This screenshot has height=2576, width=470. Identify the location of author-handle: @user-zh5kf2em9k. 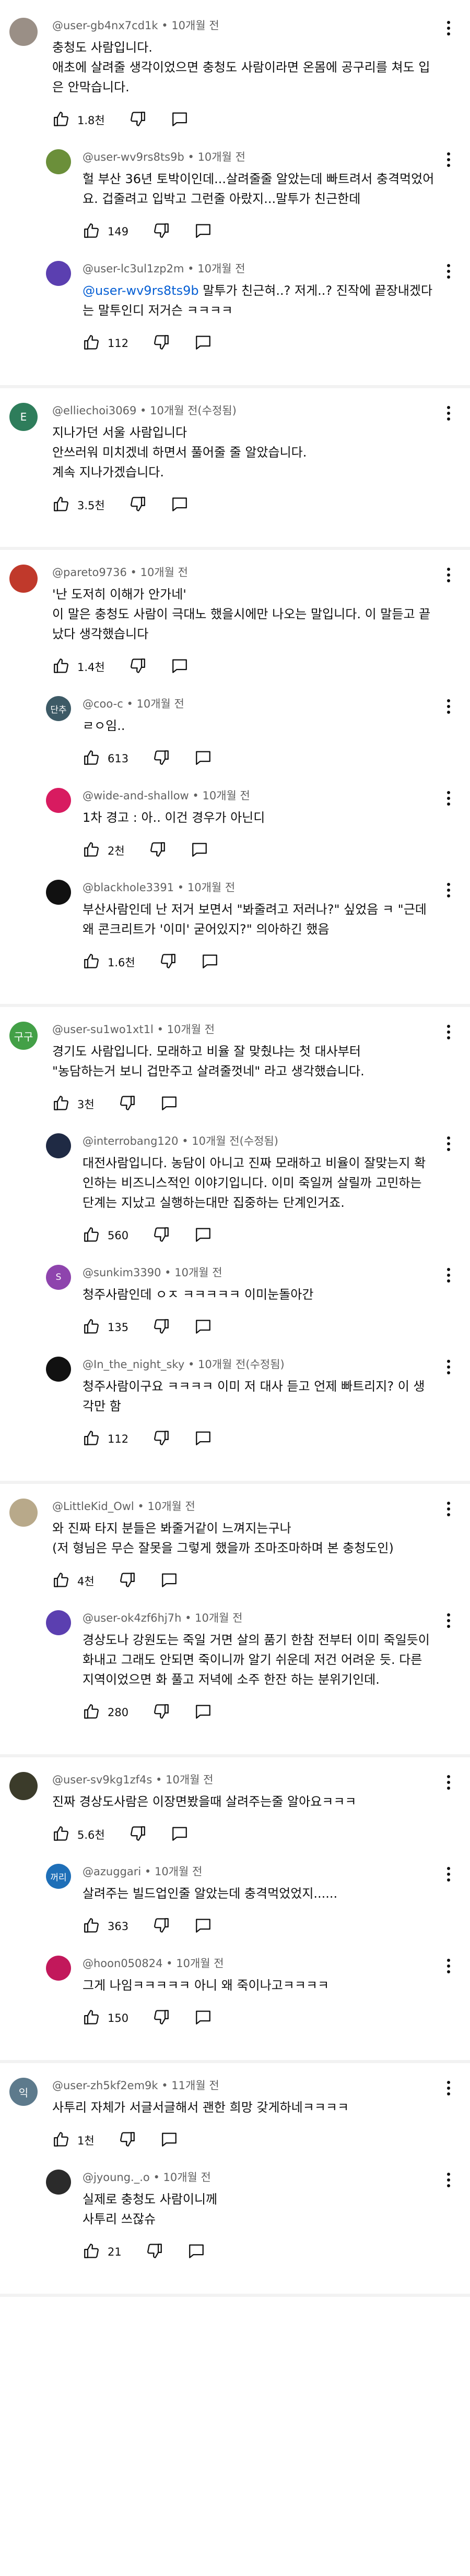
(105, 2085).